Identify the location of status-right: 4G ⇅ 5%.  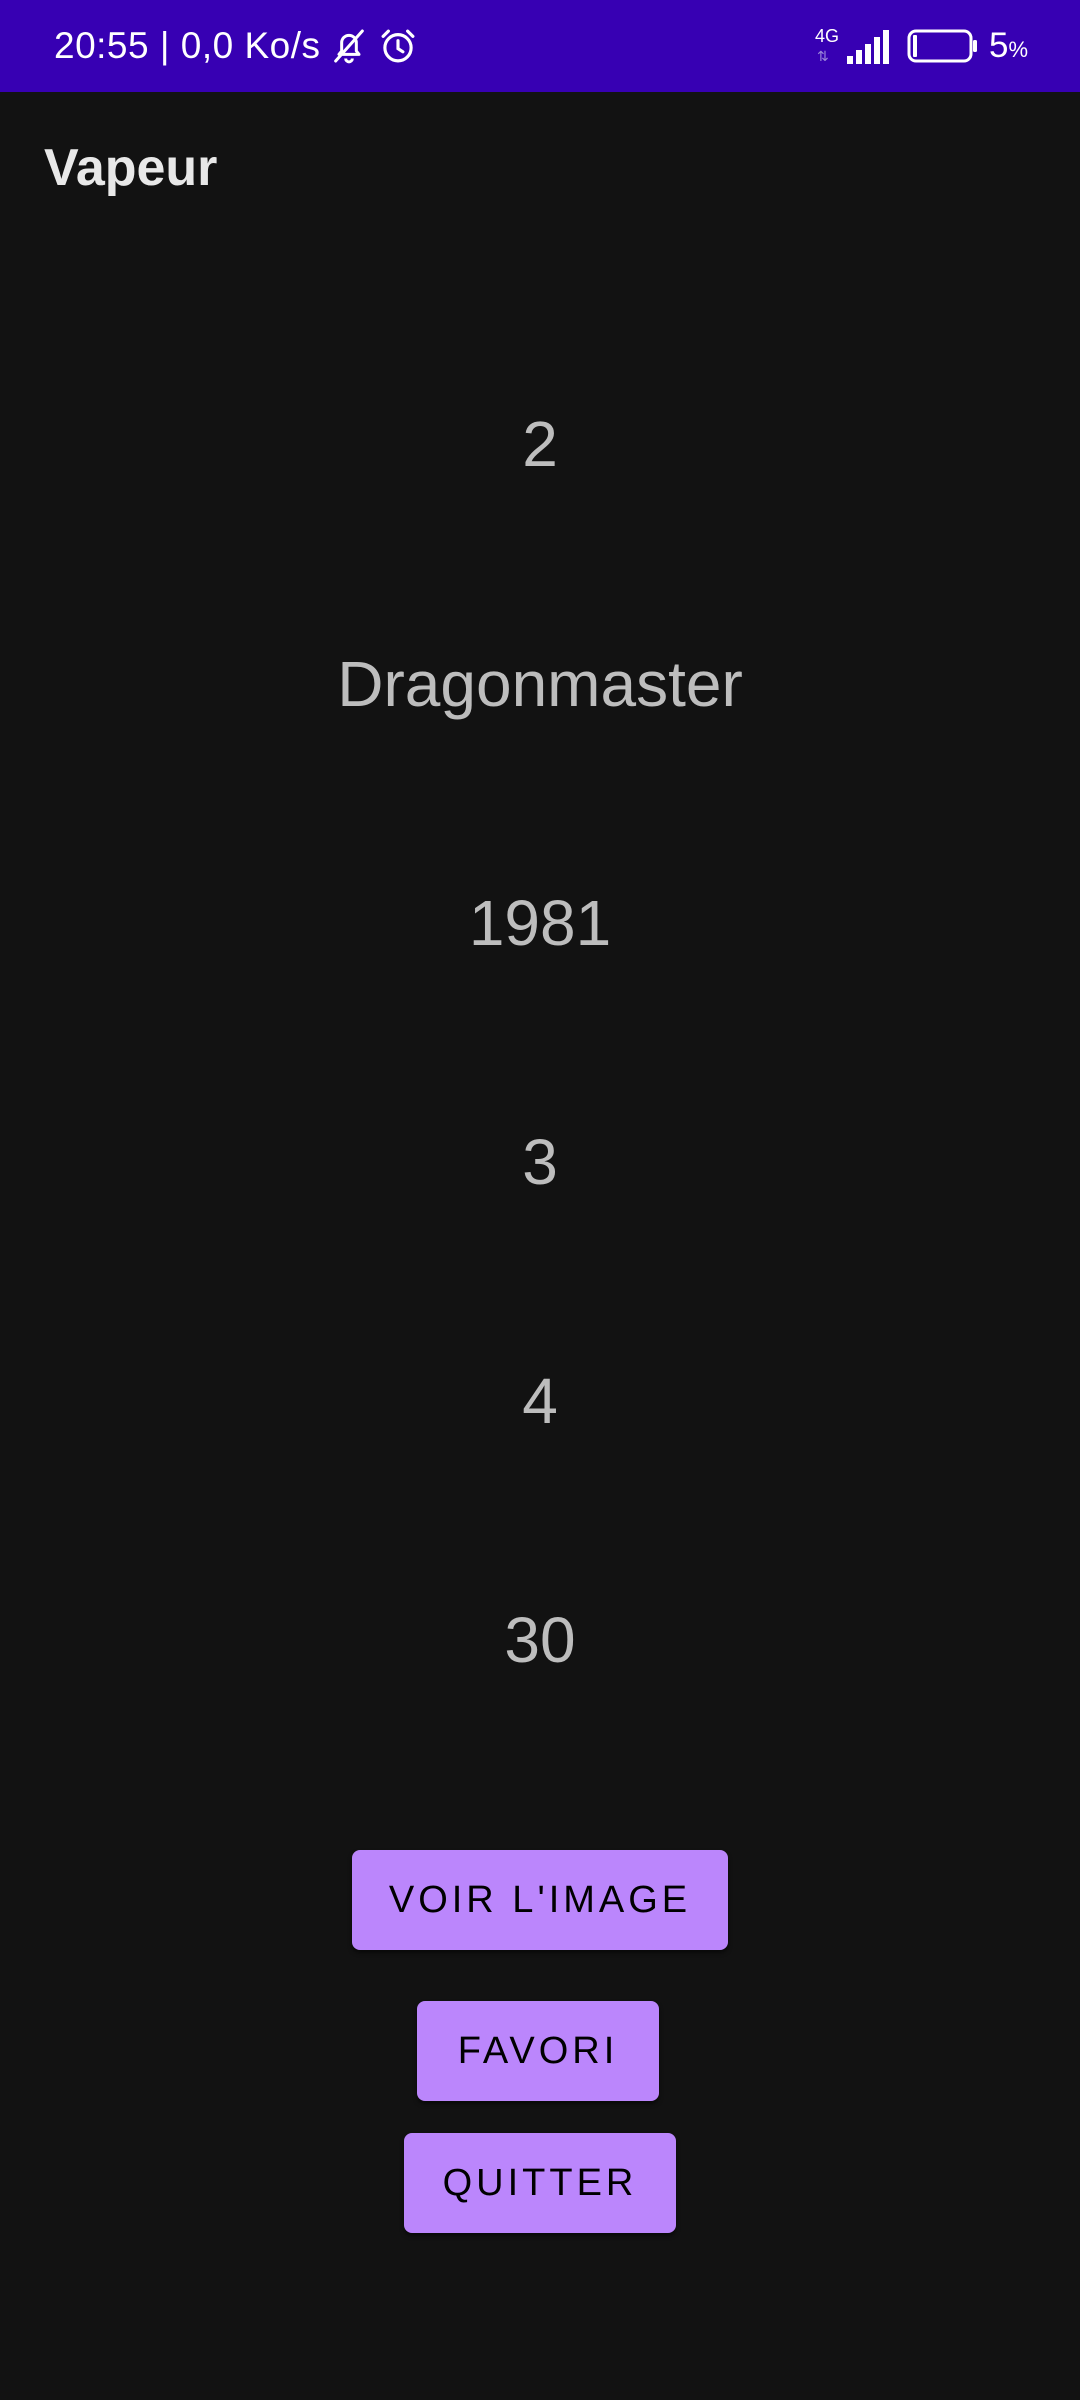
(921, 46).